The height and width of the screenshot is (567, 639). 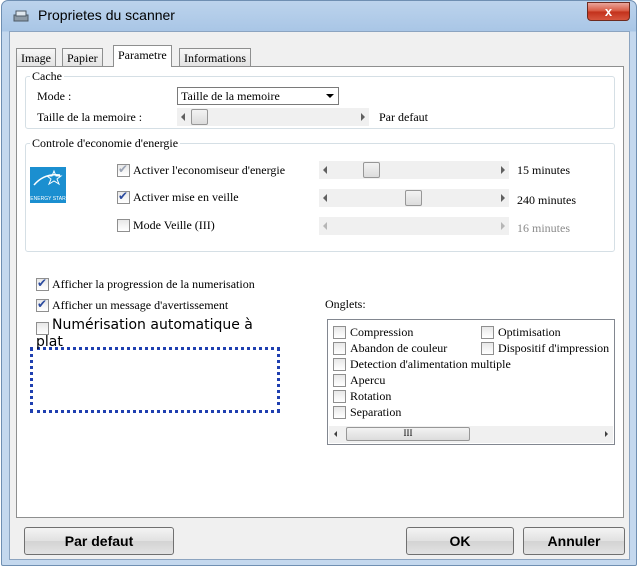 What do you see at coordinates (487, 348) in the screenshot?
I see `onglet-checkbox-dispositif-impression` at bounding box center [487, 348].